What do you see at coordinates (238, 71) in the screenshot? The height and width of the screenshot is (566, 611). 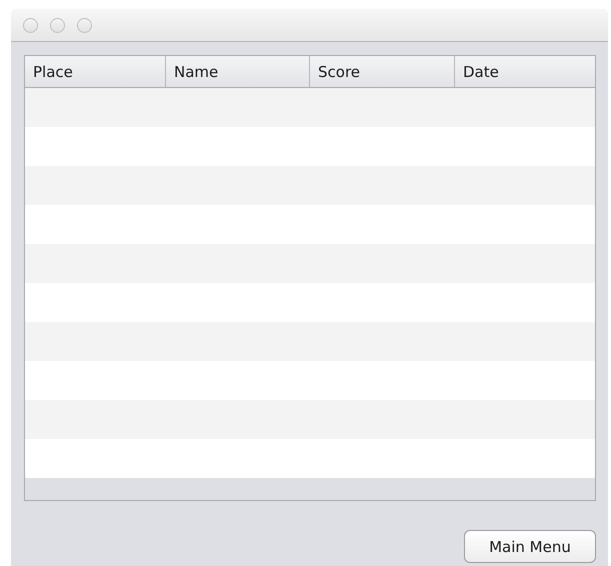 I see `column-header: Name` at bounding box center [238, 71].